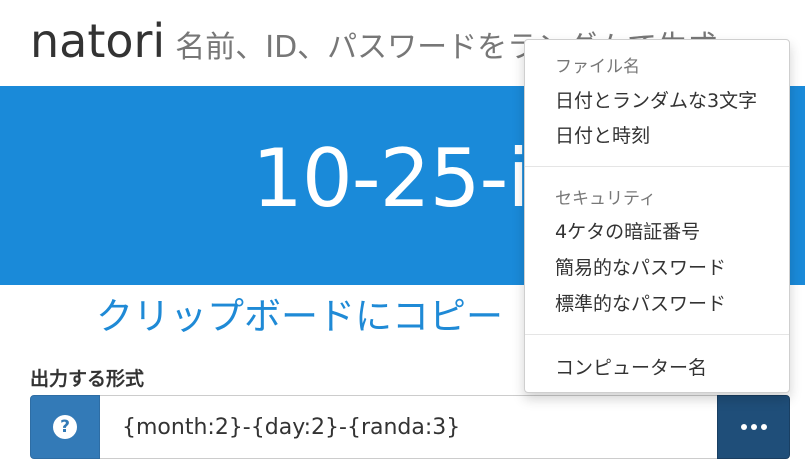 This screenshot has width=805, height=476. Describe the element at coordinates (656, 99) in the screenshot. I see `dropdown-item-date-random3: 日付とランダムな3文字` at that location.